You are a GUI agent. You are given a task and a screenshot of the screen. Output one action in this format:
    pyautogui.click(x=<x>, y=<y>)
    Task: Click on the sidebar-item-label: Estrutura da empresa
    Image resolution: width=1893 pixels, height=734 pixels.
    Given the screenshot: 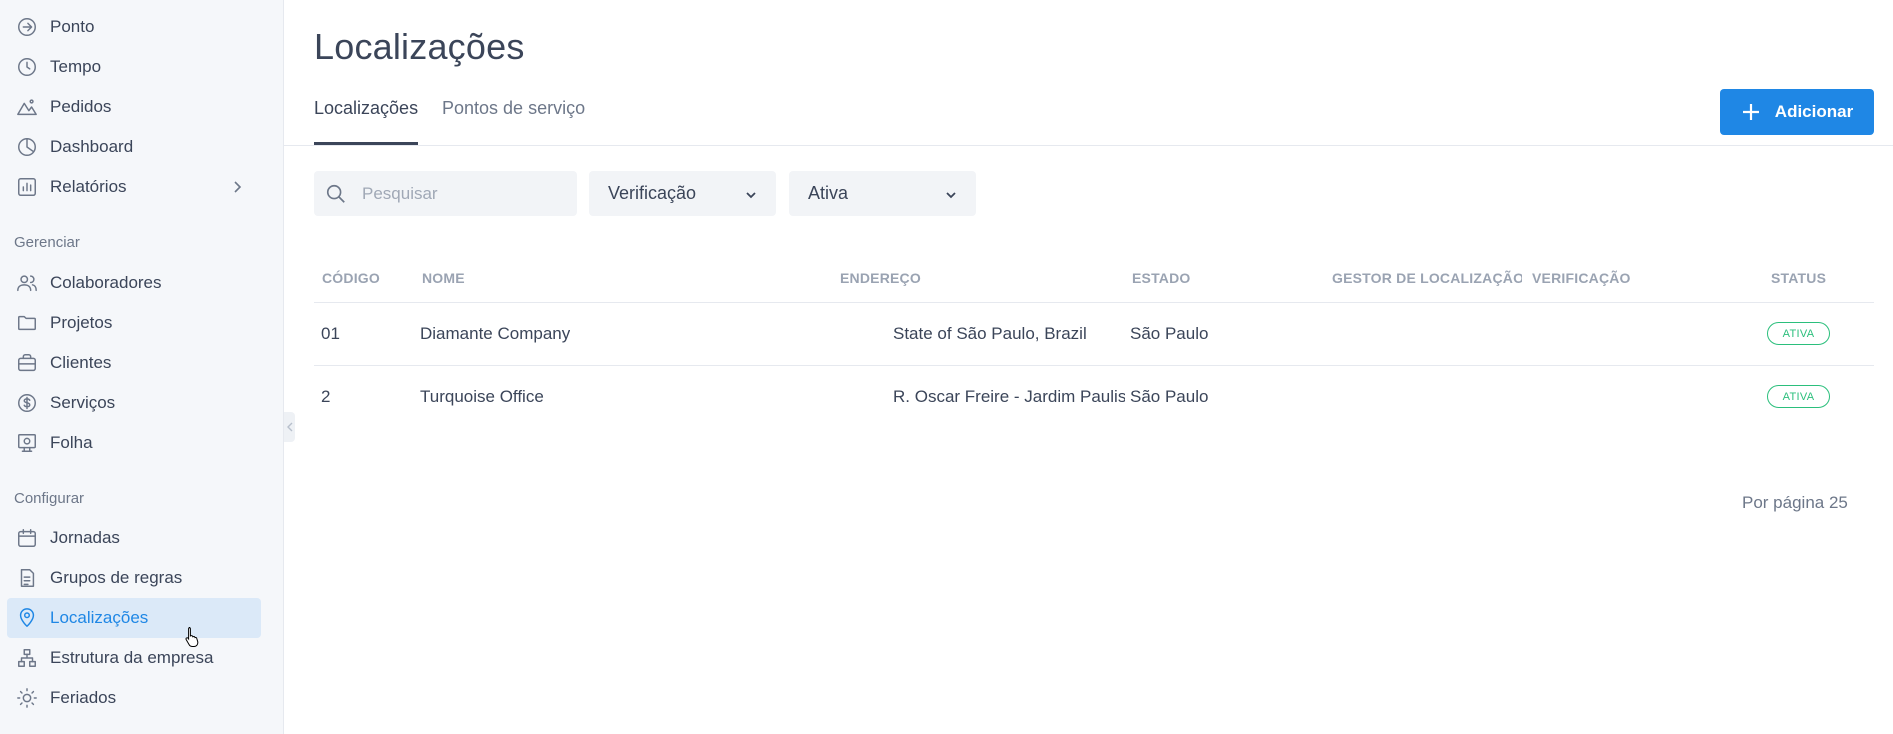 What is the action you would take?
    pyautogui.click(x=132, y=657)
    